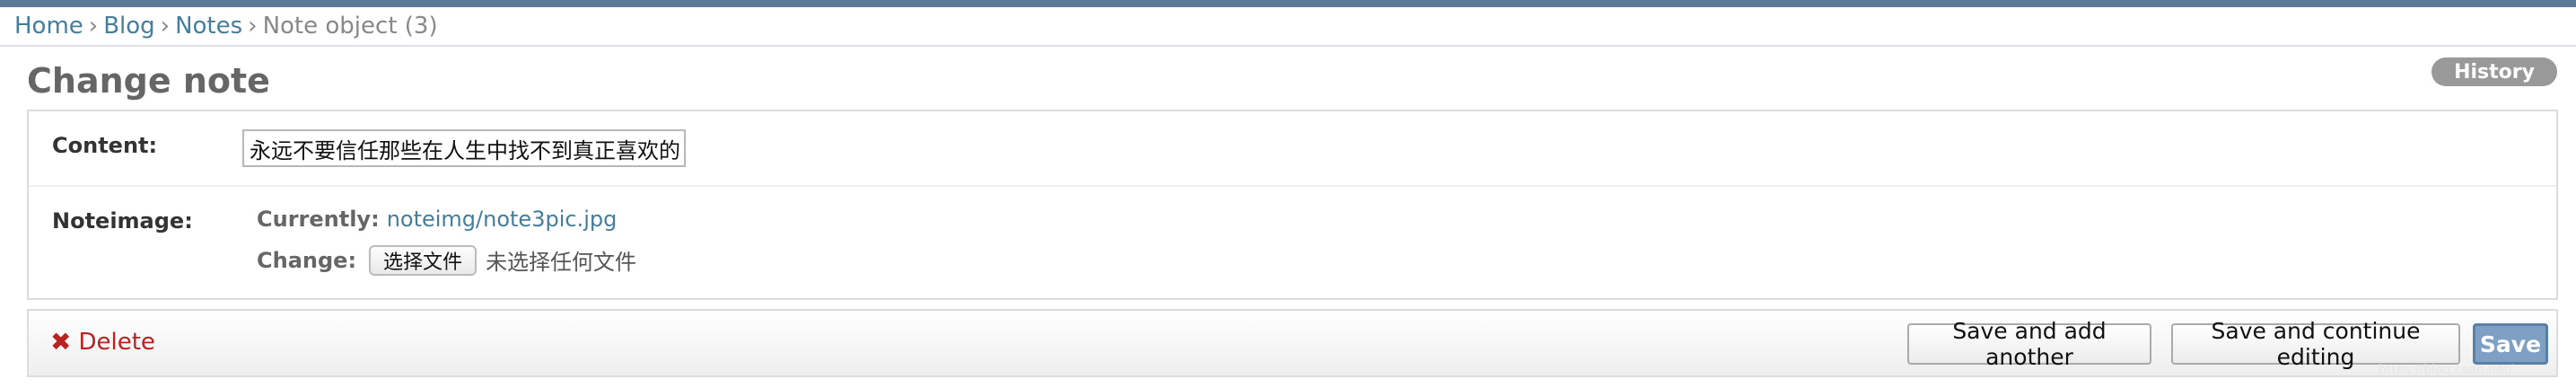 This screenshot has width=2576, height=388. I want to click on breadcrumb-current: Note object (3), so click(350, 26).